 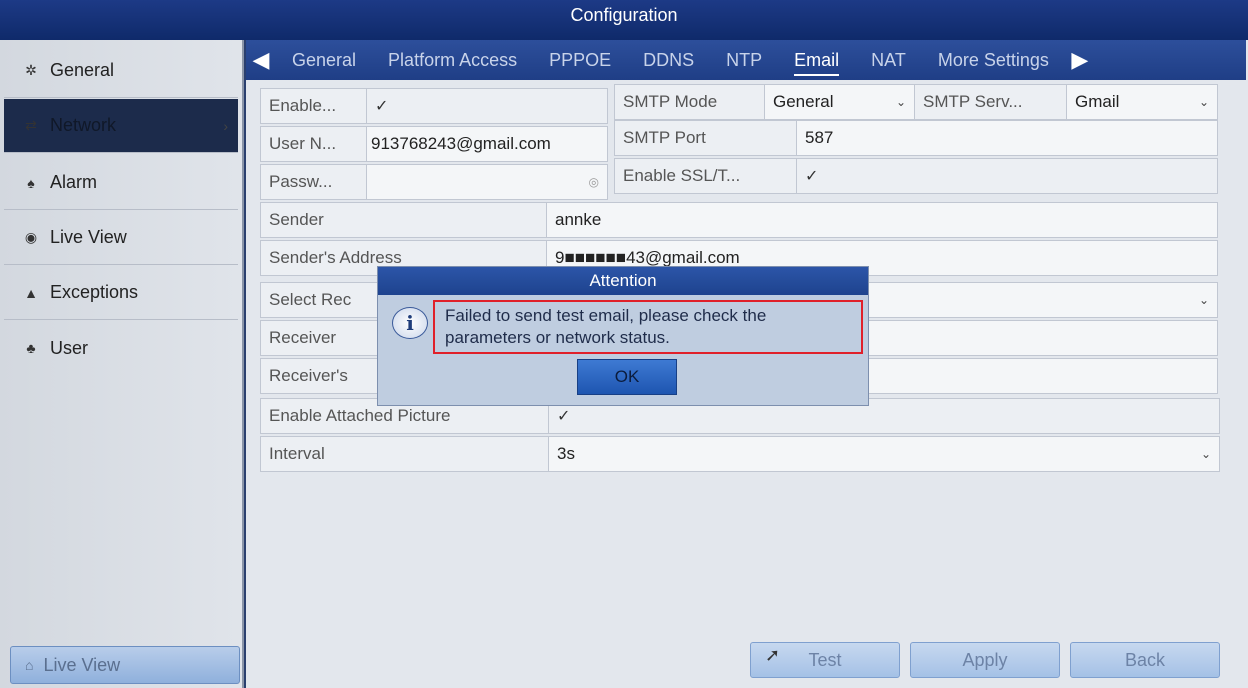 I want to click on live-view-button: ⌂ Live View, so click(x=125, y=665).